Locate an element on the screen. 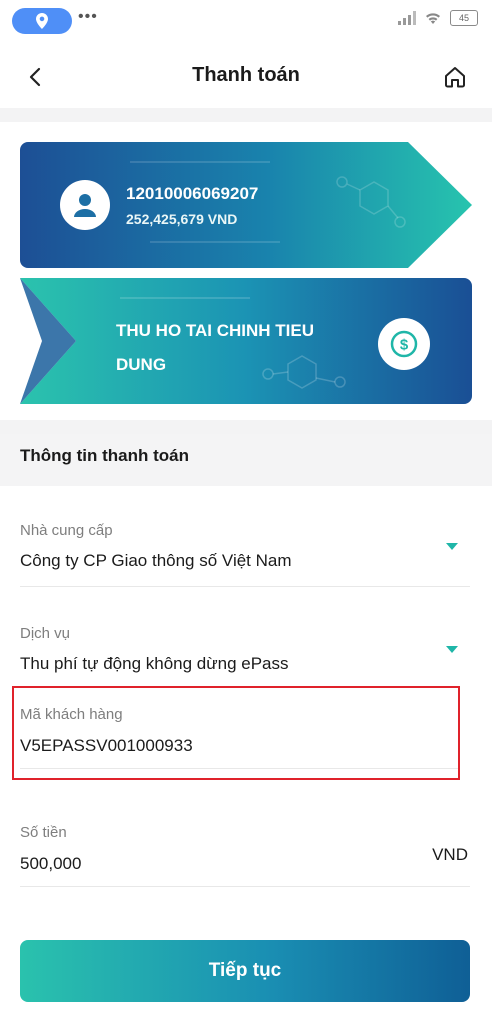 This screenshot has height=1024, width=492. app-header: Thanh toán is located at coordinates (246, 76).